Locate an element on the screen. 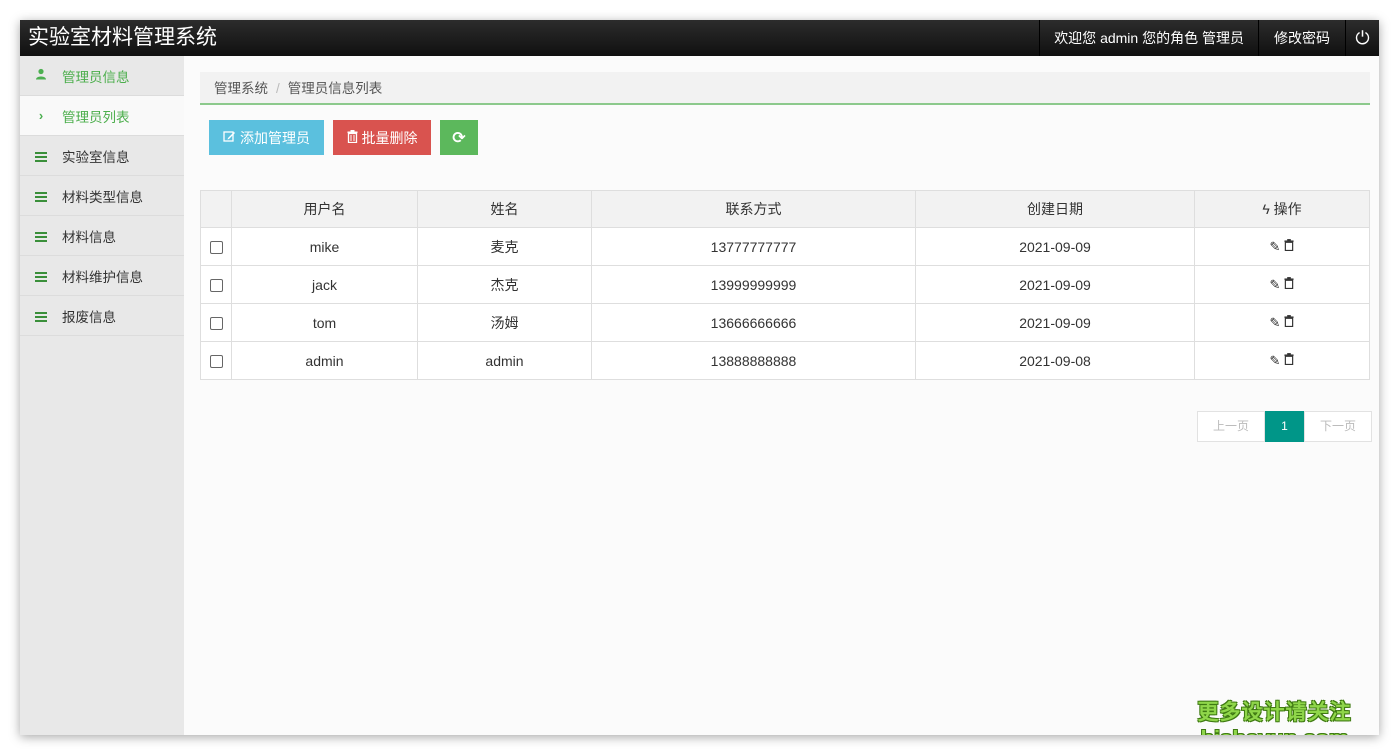  add-admin-button: 添加管理员 is located at coordinates (266, 137).